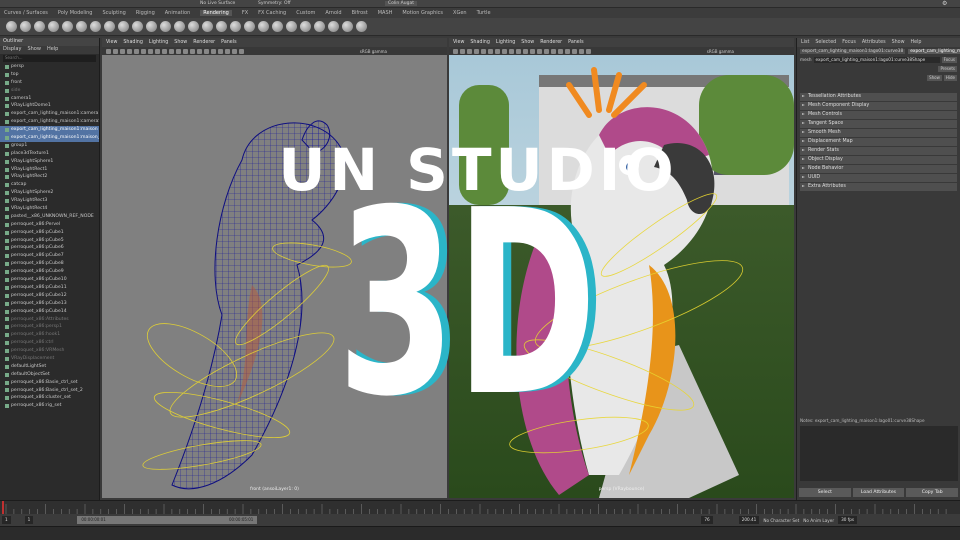 The height and width of the screenshot is (540, 960). I want to click on outliner-item: perroquet_x86:VRMesh, so click(49, 351).